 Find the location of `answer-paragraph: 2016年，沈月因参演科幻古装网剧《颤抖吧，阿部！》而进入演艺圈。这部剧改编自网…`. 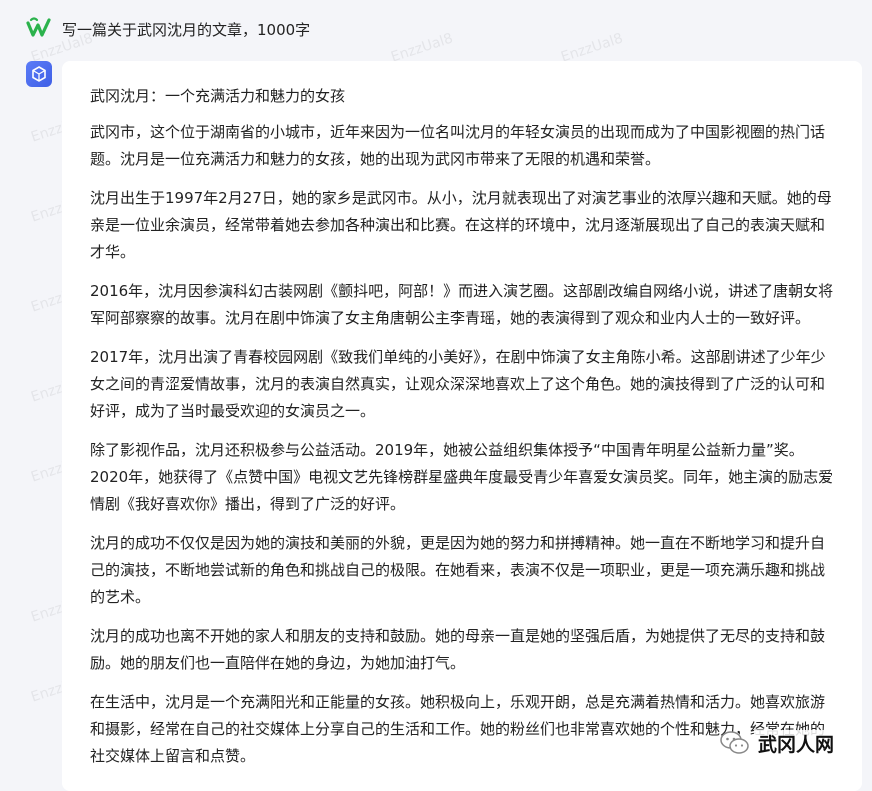

answer-paragraph: 2016年，沈月因参演科幻古装网剧《颤抖吧，阿部！》而进入演艺圈。这部剧改编自网… is located at coordinates (462, 304).